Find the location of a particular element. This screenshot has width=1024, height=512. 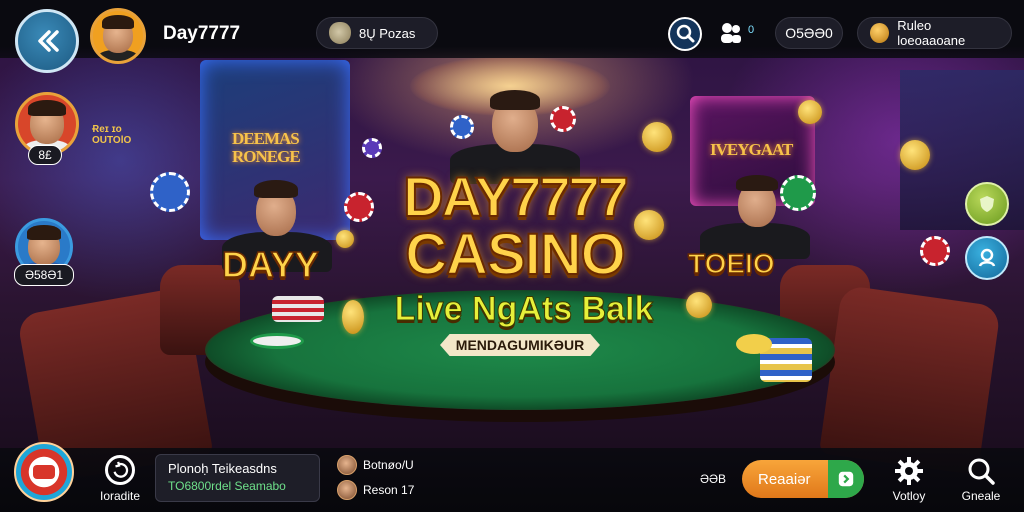

verify-button: Votloy is located at coordinates (909, 479).